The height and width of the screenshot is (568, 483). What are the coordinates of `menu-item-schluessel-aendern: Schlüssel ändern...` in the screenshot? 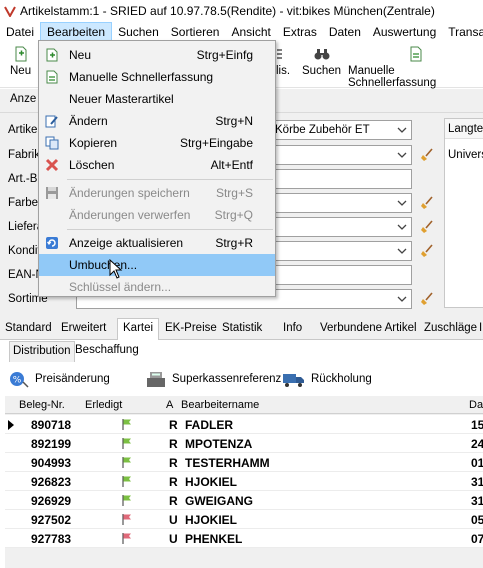 It's located at (157, 287).